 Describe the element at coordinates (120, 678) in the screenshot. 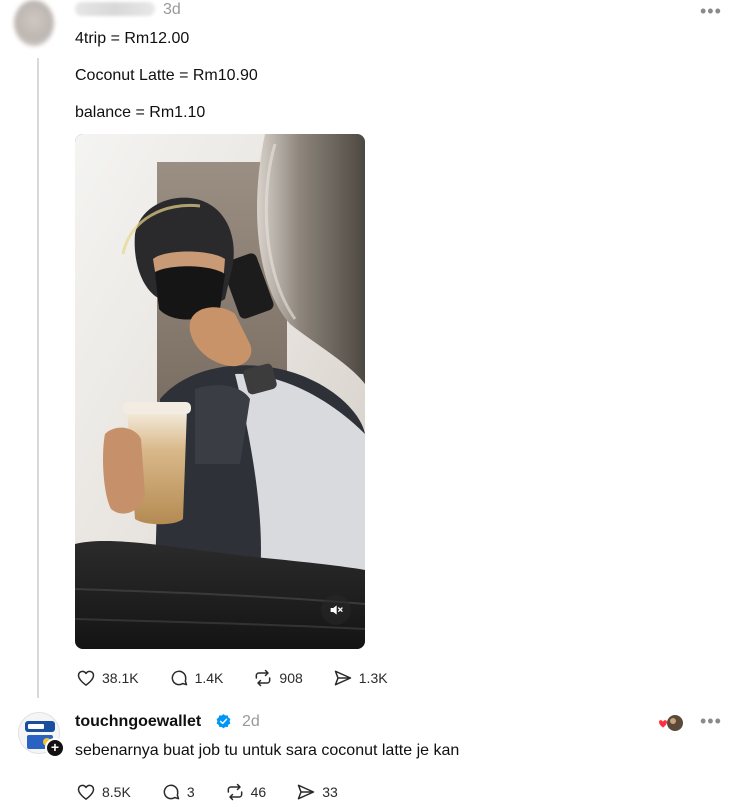

I see `like-count: 38.1K` at that location.